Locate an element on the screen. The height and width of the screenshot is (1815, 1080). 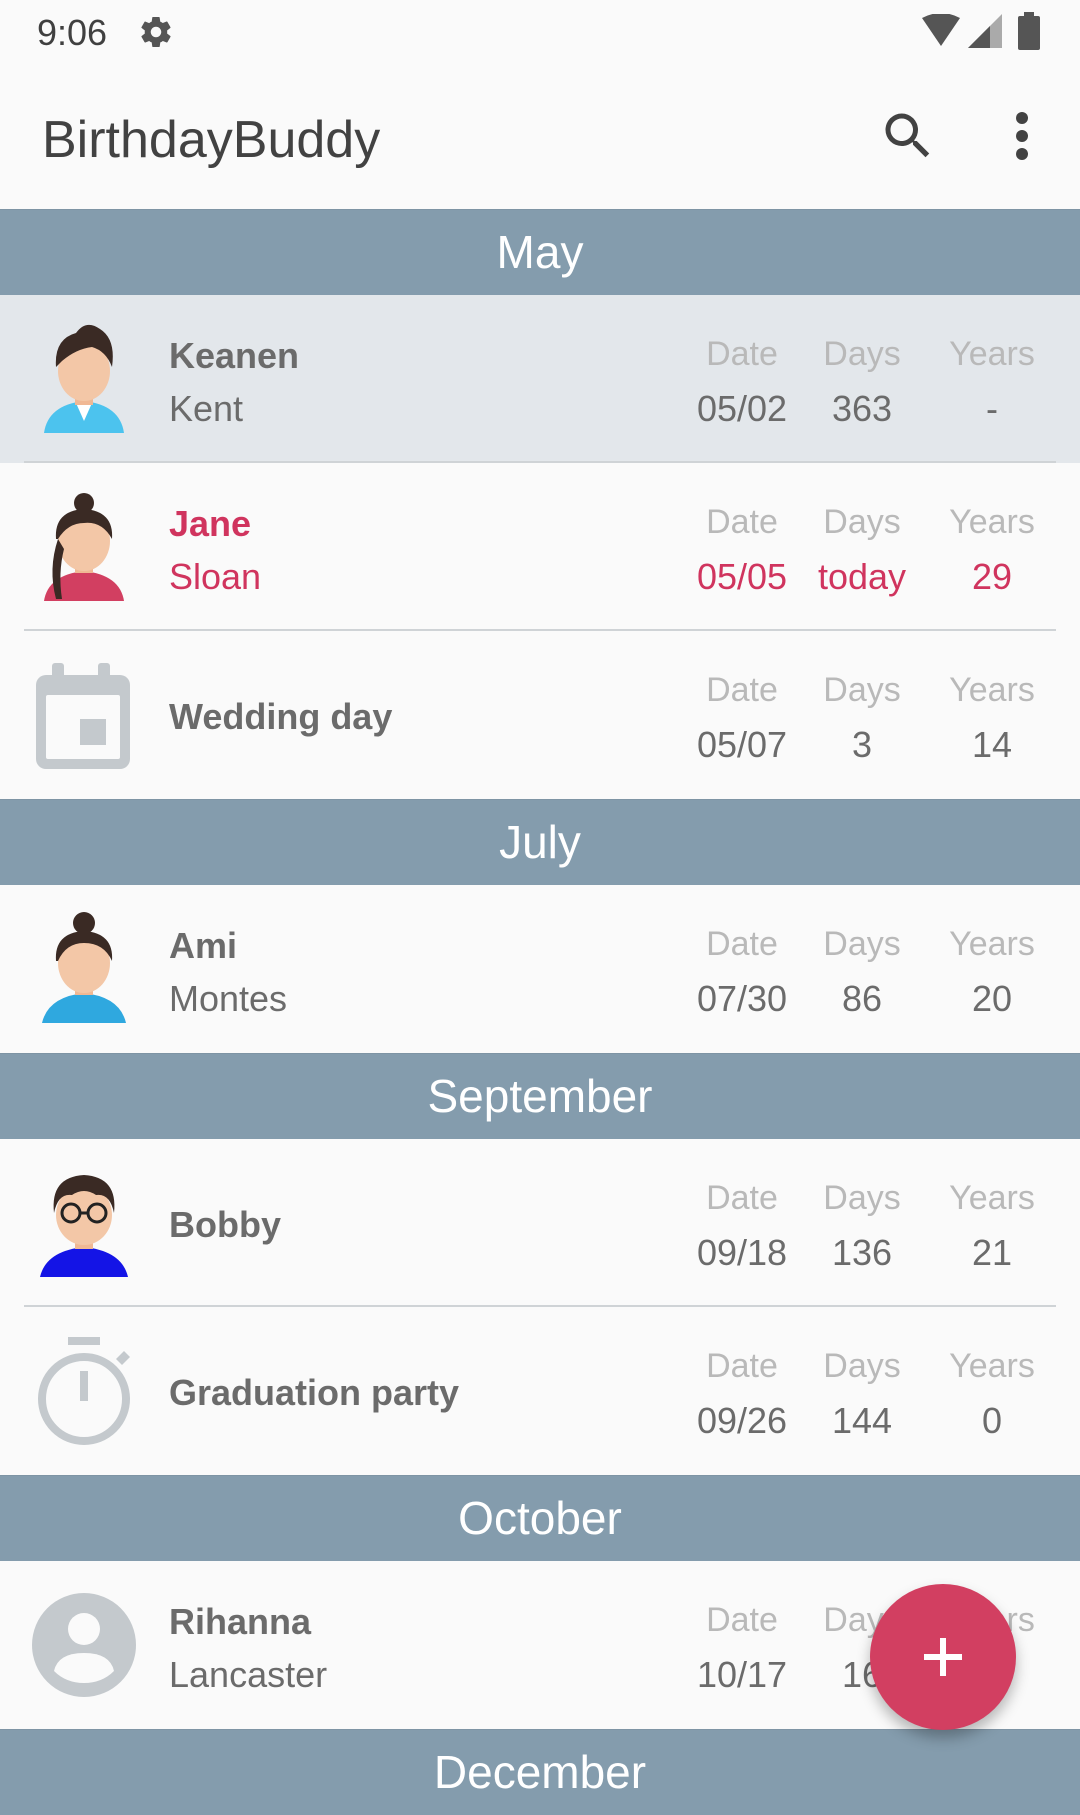
years-value: 0 is located at coordinates (992, 1420).